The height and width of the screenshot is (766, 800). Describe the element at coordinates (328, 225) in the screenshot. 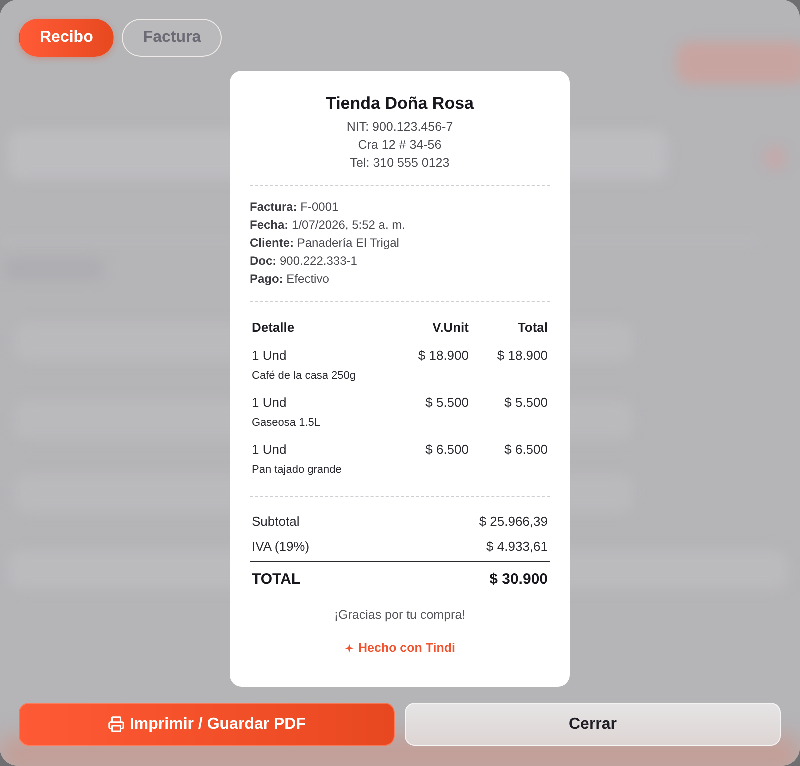

I see `receipt-detail-line: Fecha: 1/07/2026, 5:52 a. m.` at that location.